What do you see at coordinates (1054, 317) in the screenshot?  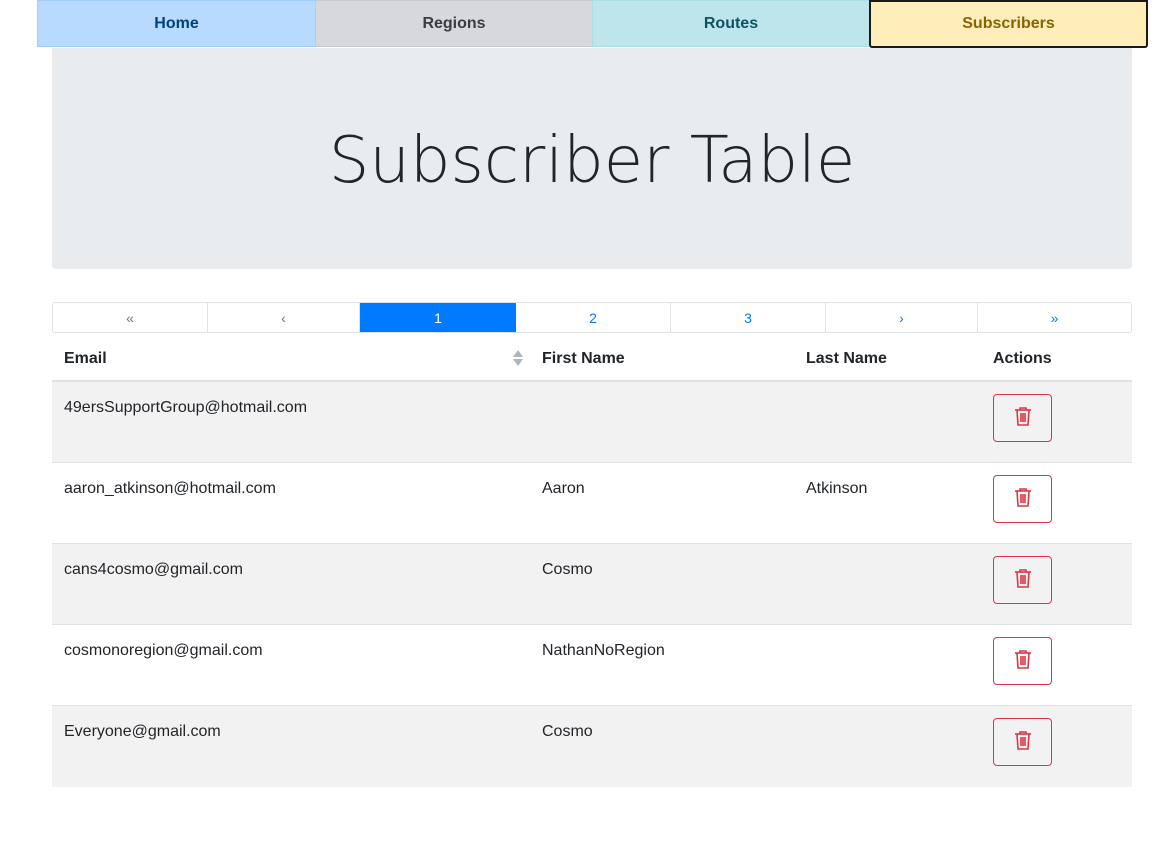 I see `last-page-button: »` at bounding box center [1054, 317].